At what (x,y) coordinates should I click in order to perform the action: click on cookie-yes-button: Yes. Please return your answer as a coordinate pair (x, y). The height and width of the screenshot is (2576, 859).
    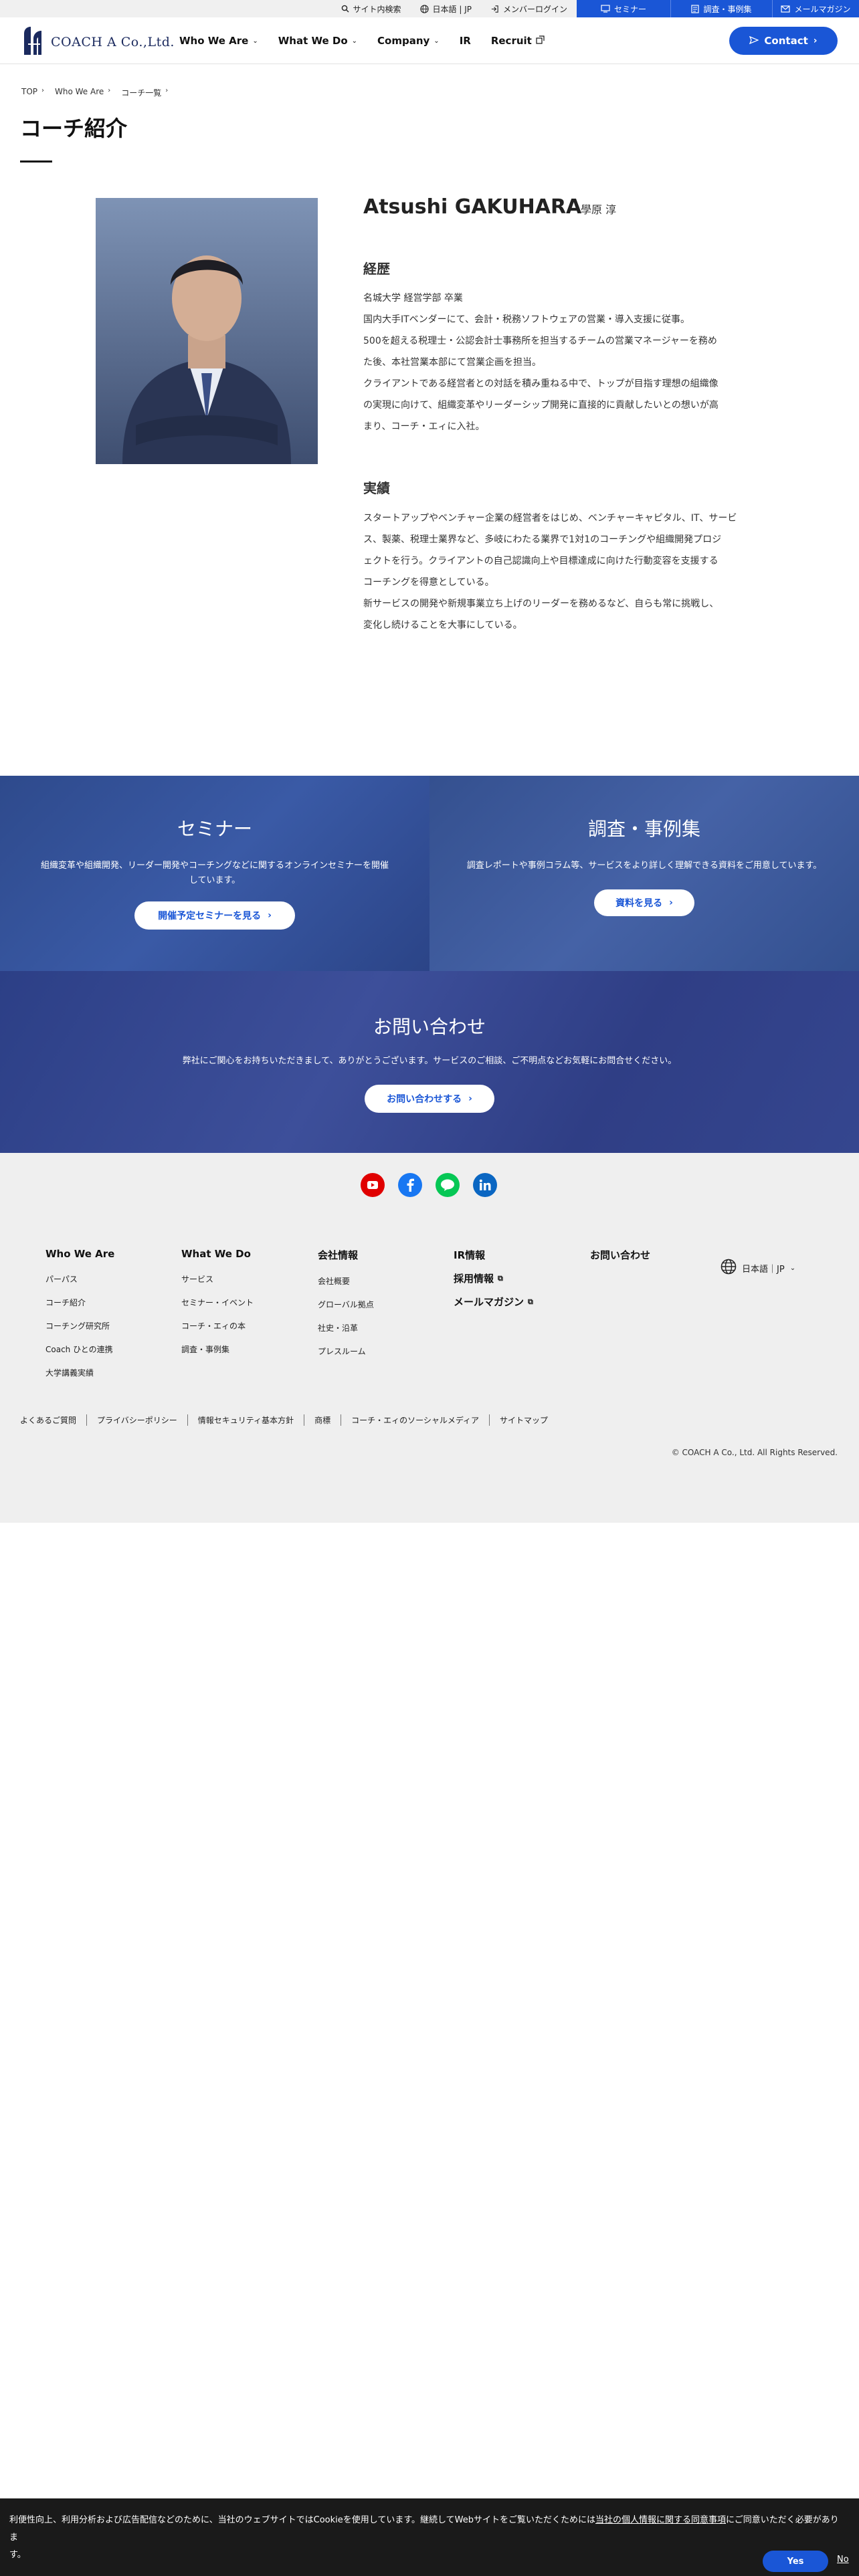
    Looking at the image, I should click on (796, 2561).